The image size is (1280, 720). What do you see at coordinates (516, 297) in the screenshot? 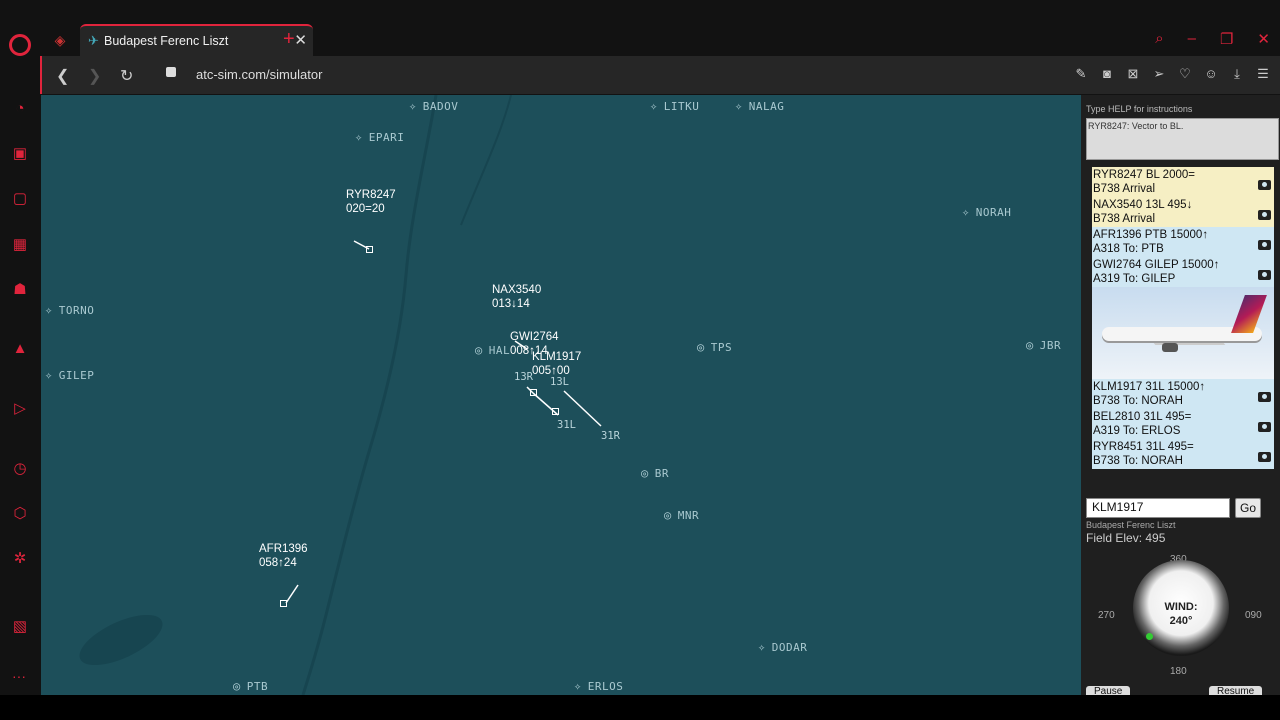
I see `aircraft-tag-nax3540: NAX3540 013↓14` at bounding box center [516, 297].